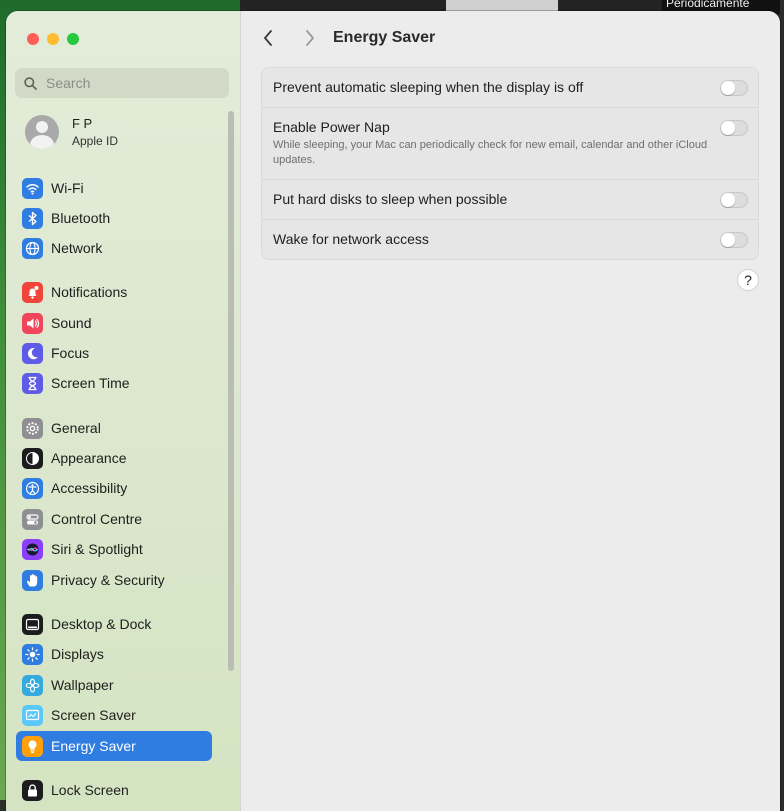 This screenshot has height=811, width=784. I want to click on screensaver-icon, so click(32, 715).